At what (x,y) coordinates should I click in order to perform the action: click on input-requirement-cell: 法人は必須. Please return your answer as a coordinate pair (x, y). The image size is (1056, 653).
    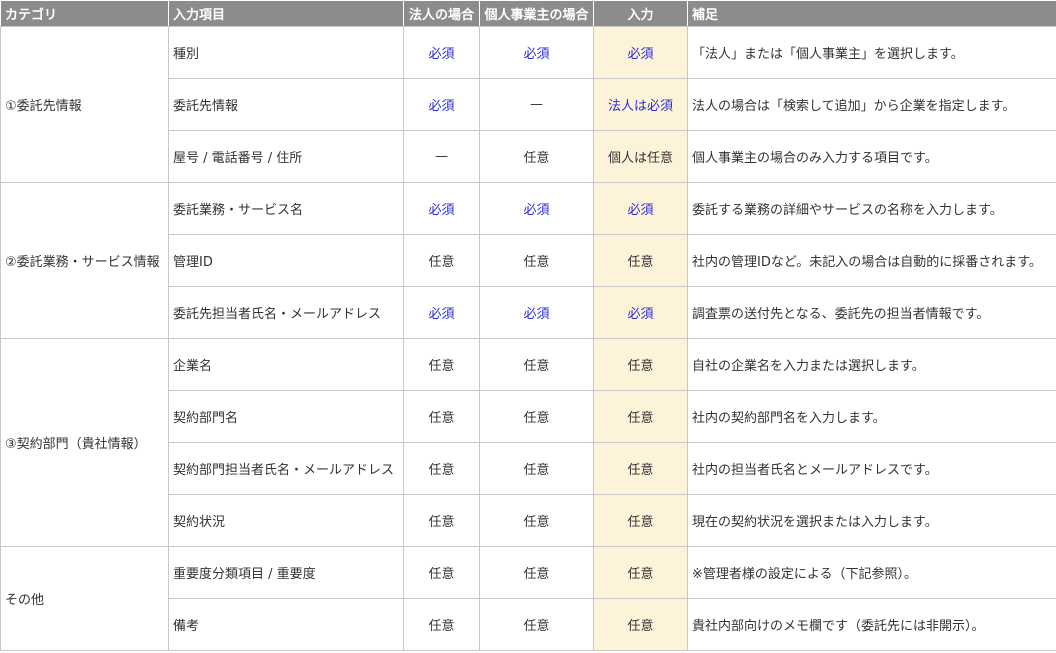
    Looking at the image, I should click on (640, 104).